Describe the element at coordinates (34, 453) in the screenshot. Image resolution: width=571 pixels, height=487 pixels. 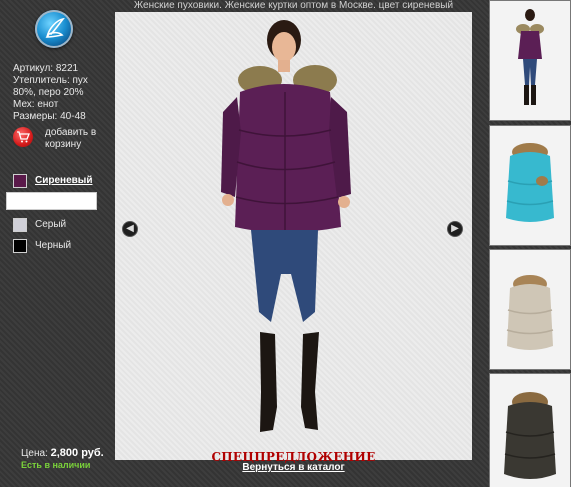
I see `price-label: Цена:` at that location.